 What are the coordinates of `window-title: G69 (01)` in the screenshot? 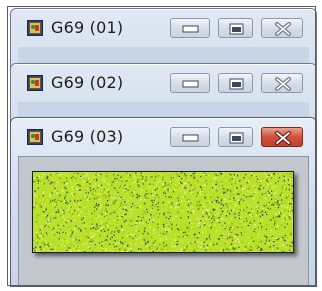 It's located at (87, 27).